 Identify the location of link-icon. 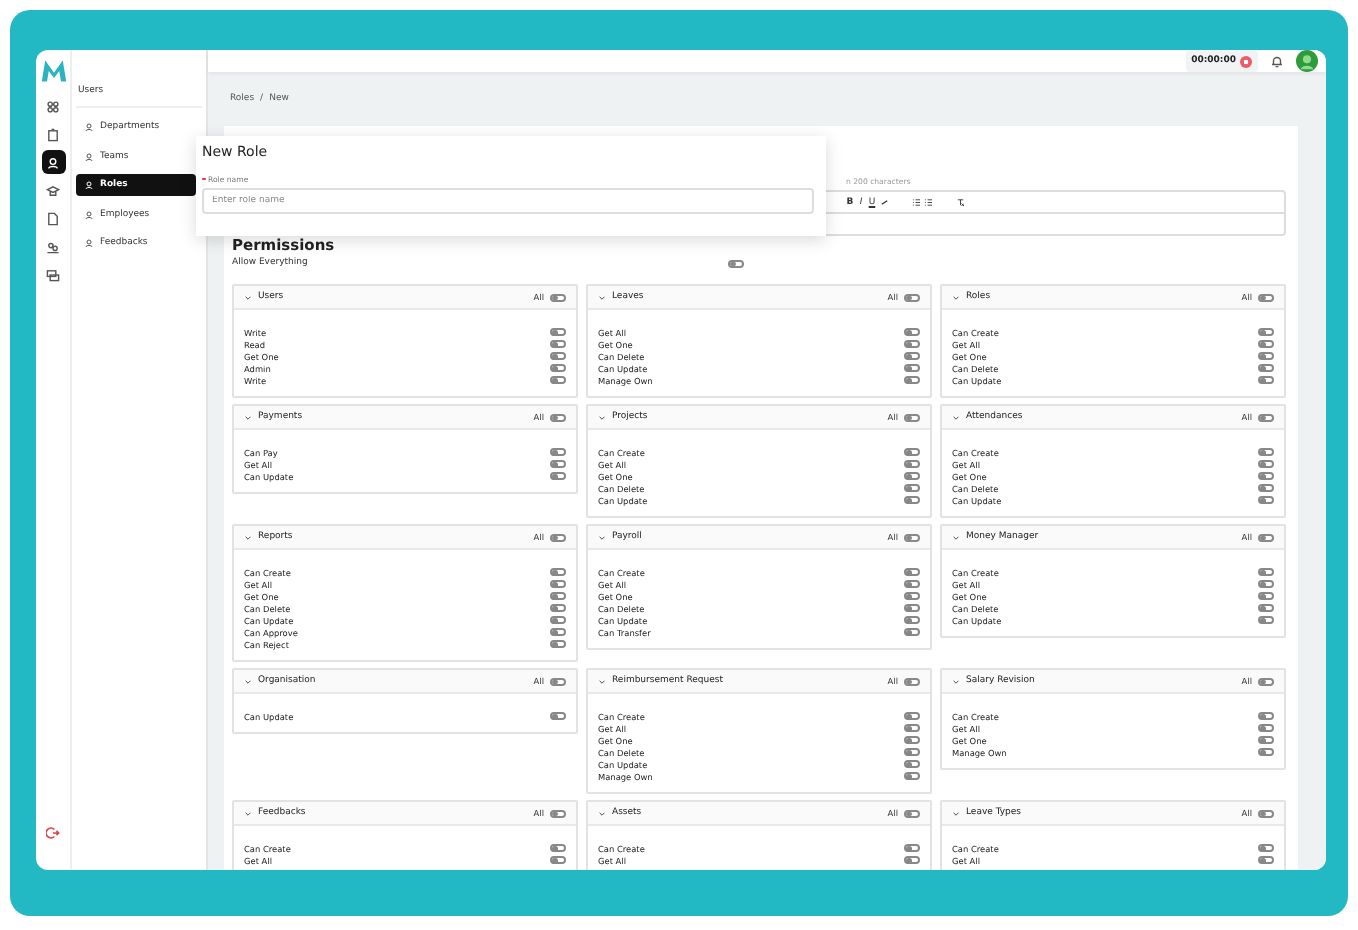
(883, 202).